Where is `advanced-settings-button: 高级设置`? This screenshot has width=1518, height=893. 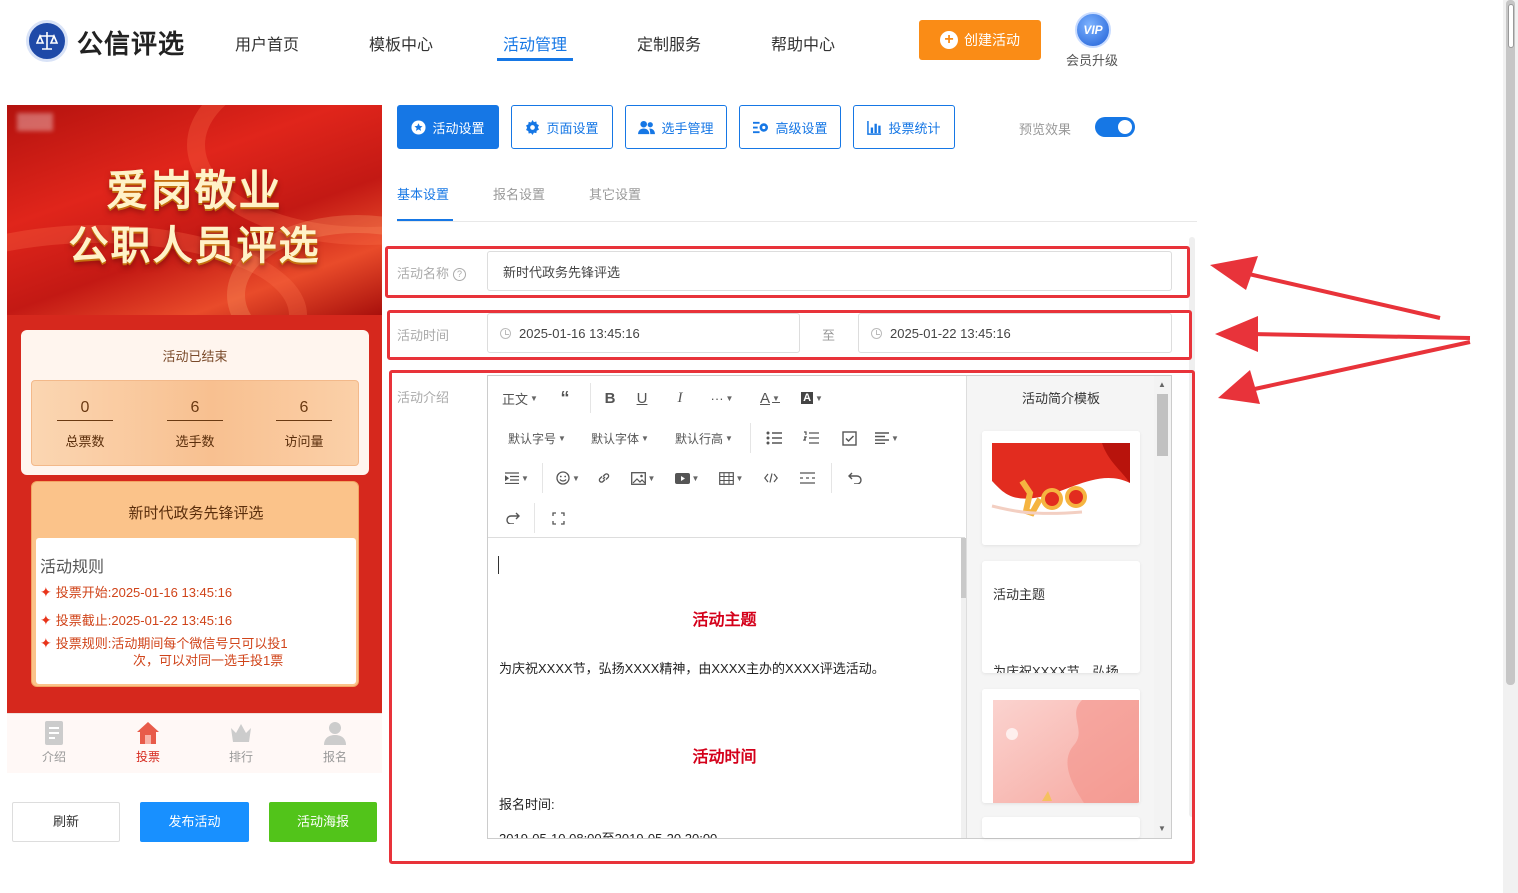
advanced-settings-button: 高级设置 is located at coordinates (790, 127).